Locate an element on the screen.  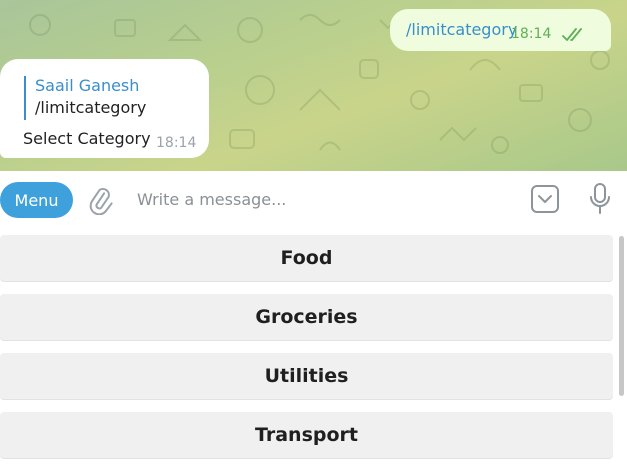
reply-quote: Saail Ganesh /limitcategory is located at coordinates (85, 98).